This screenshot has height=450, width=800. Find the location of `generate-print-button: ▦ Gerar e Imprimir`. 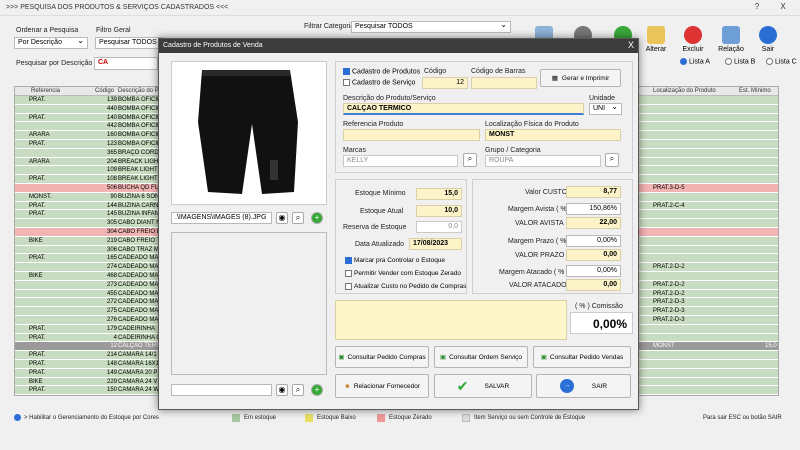

generate-print-button: ▦ Gerar e Imprimir is located at coordinates (580, 78).